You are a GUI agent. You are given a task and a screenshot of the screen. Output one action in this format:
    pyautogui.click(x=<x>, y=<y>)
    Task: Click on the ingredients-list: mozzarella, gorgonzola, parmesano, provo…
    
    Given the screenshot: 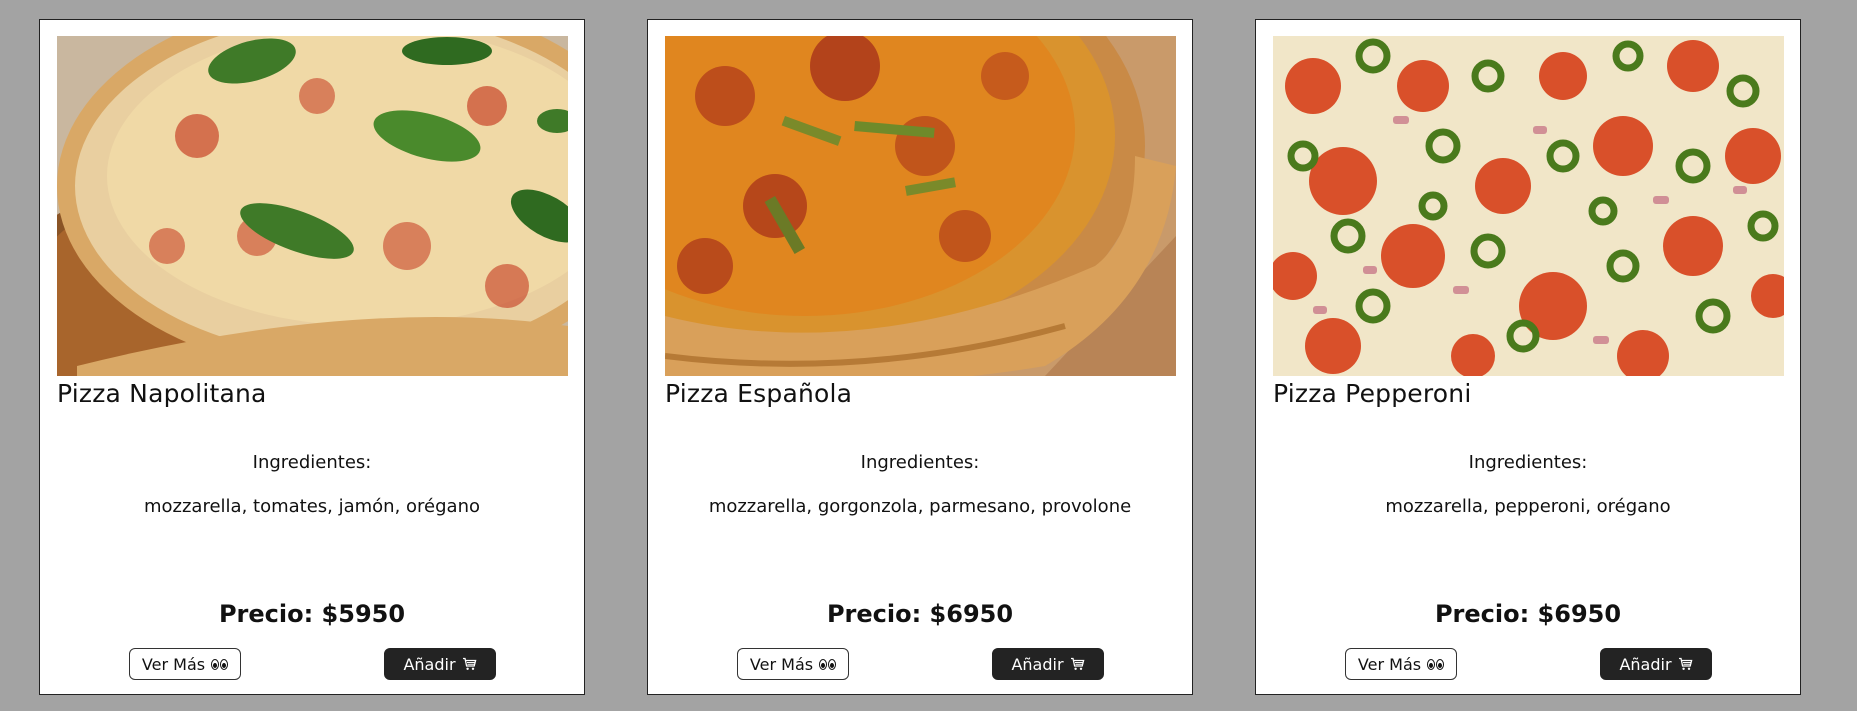 What is the action you would take?
    pyautogui.click(x=920, y=506)
    